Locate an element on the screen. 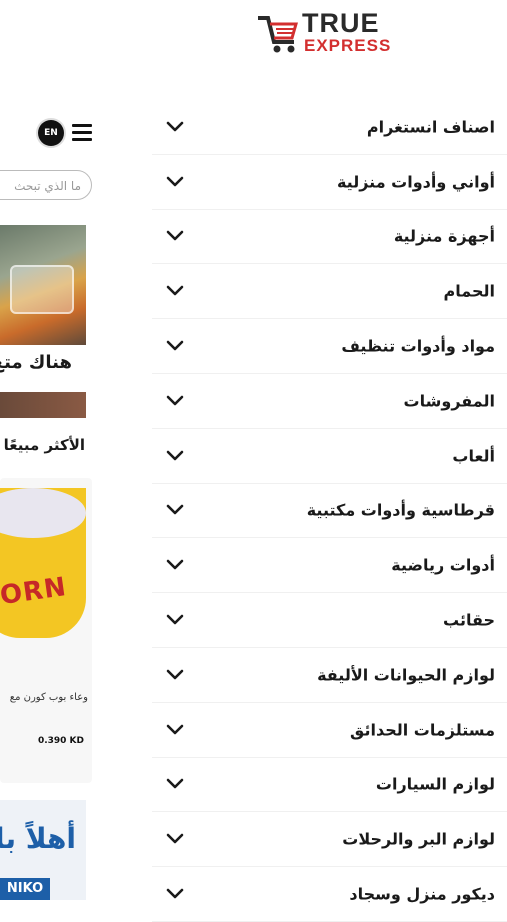  category-item: الحمام is located at coordinates (329, 292).